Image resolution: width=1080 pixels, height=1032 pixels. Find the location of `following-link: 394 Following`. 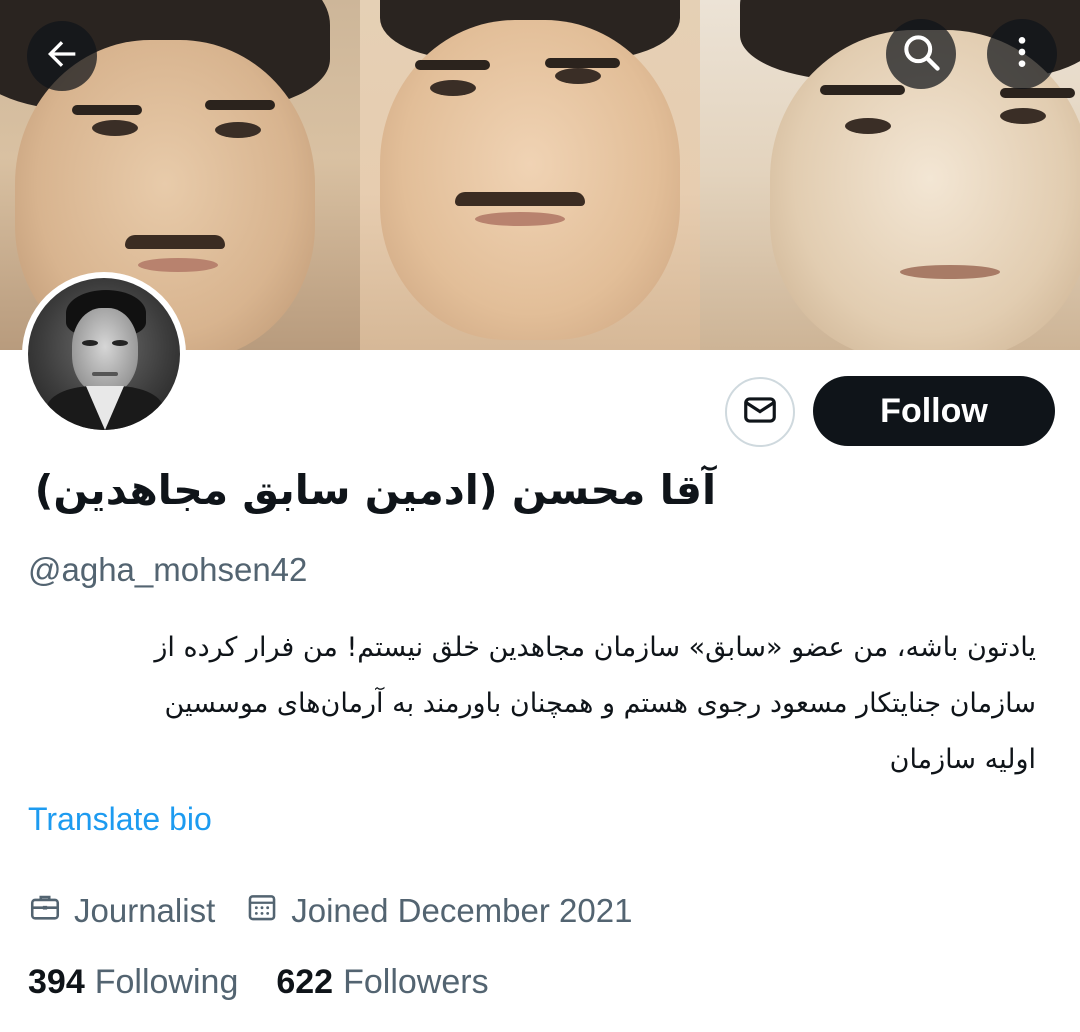

following-link: 394 Following is located at coordinates (133, 982).